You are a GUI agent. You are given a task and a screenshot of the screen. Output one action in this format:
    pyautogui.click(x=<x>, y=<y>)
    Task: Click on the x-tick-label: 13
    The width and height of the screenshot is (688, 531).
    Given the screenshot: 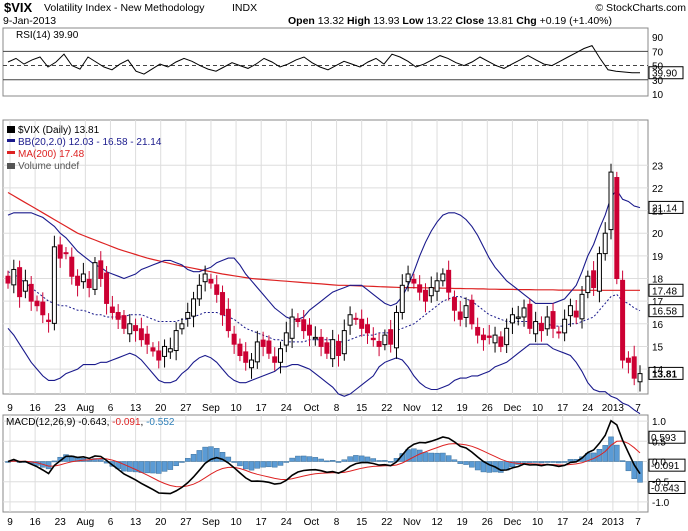 What is the action you would take?
    pyautogui.click(x=136, y=522)
    